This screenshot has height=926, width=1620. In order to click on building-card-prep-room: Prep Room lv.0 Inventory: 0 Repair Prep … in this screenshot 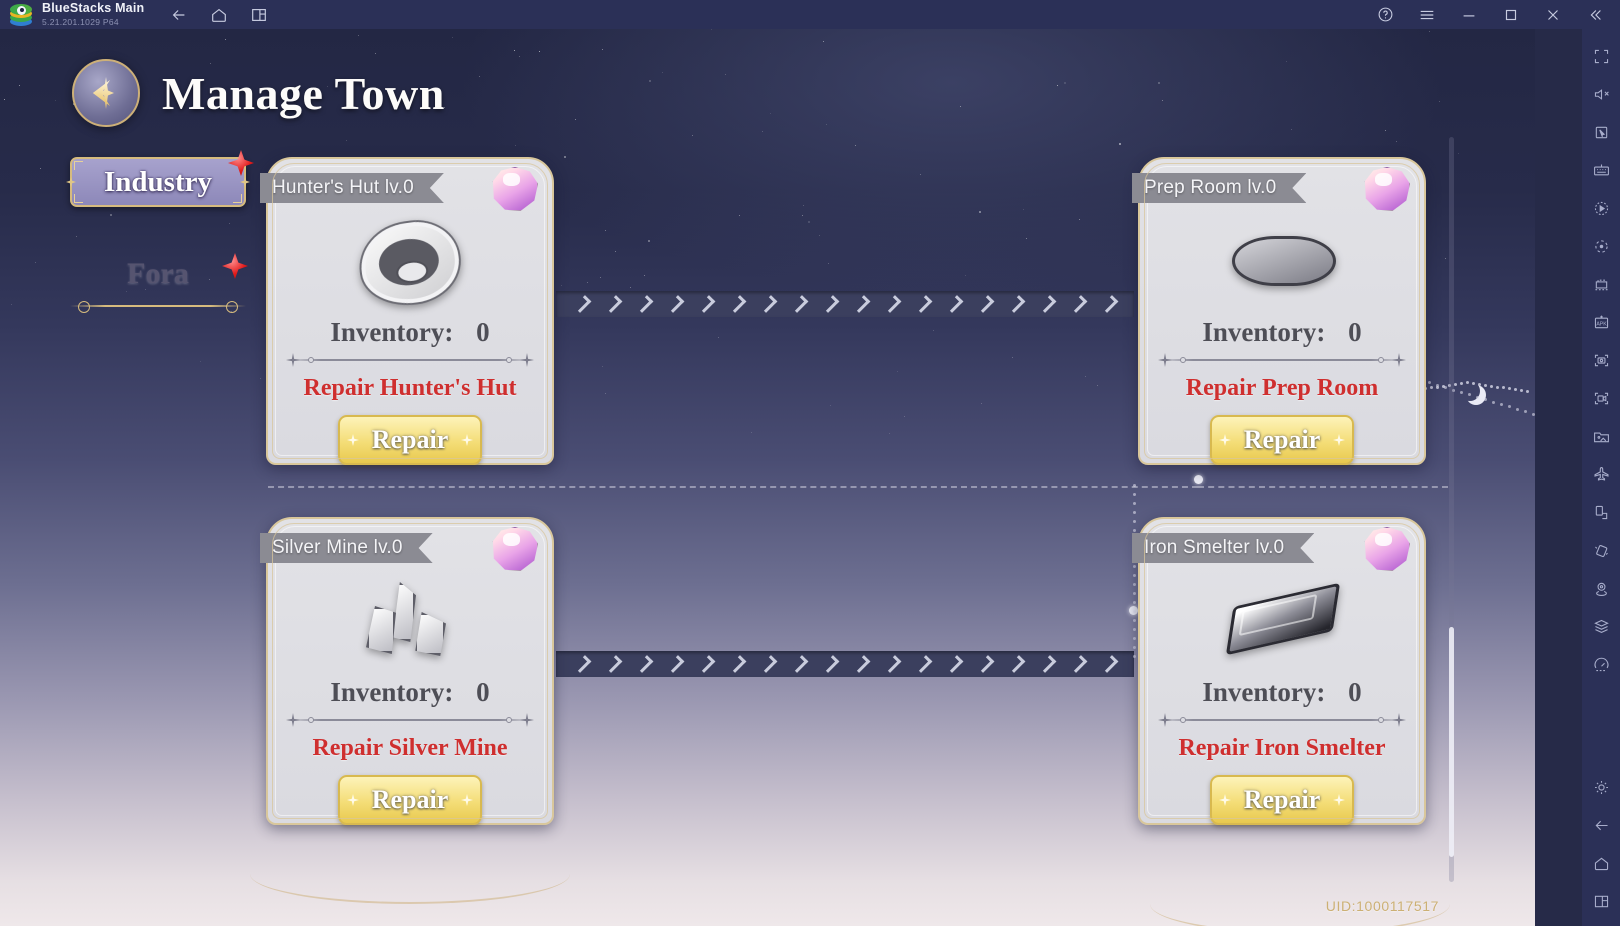, I will do `click(1282, 311)`.